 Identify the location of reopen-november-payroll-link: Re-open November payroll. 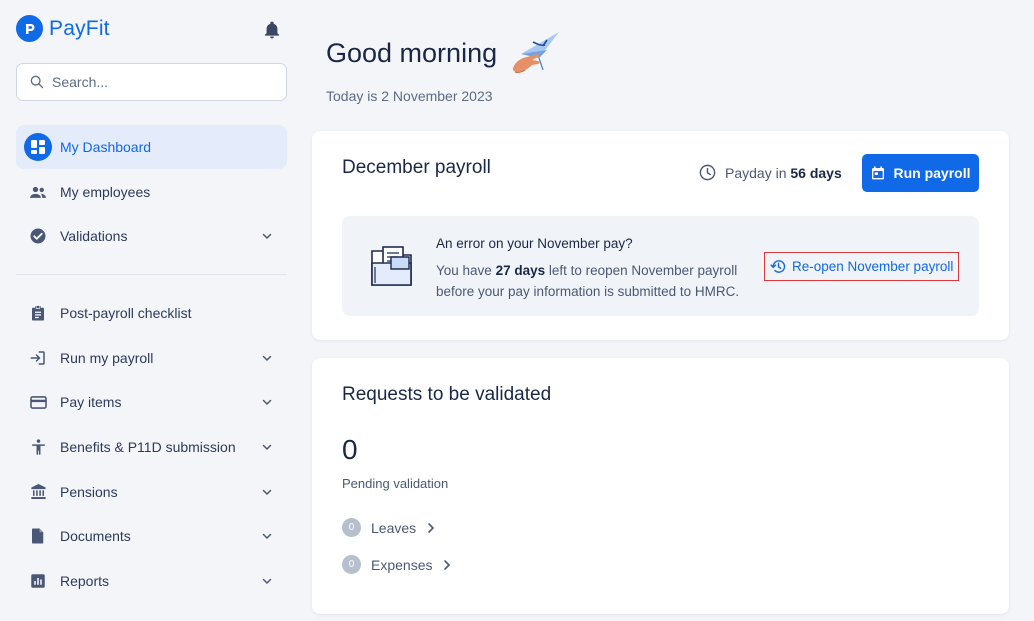
(862, 266).